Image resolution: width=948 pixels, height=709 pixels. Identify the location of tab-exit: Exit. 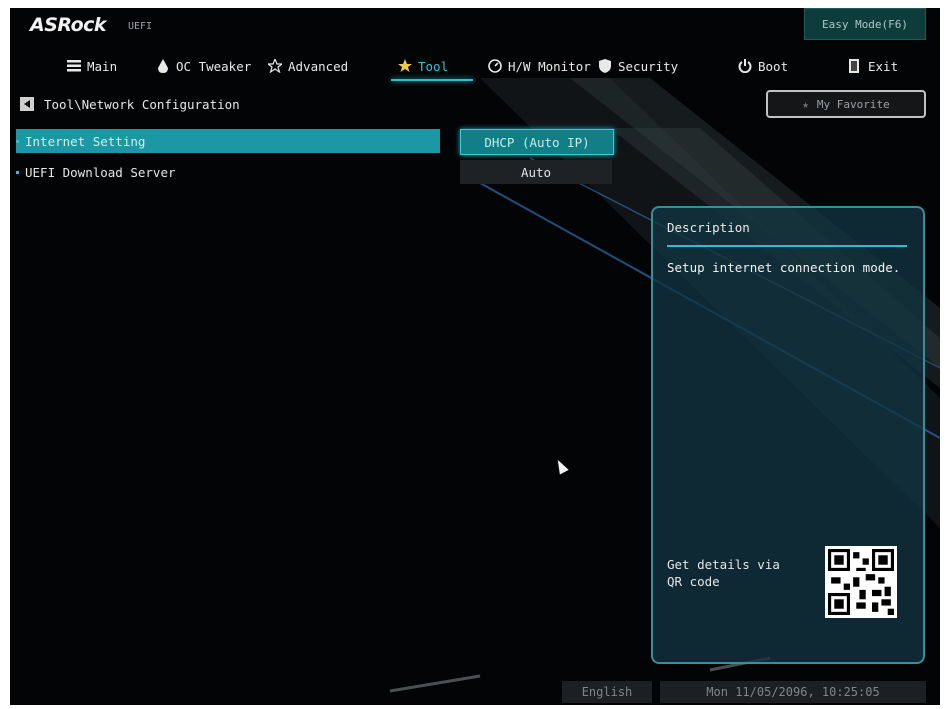
(873, 66).